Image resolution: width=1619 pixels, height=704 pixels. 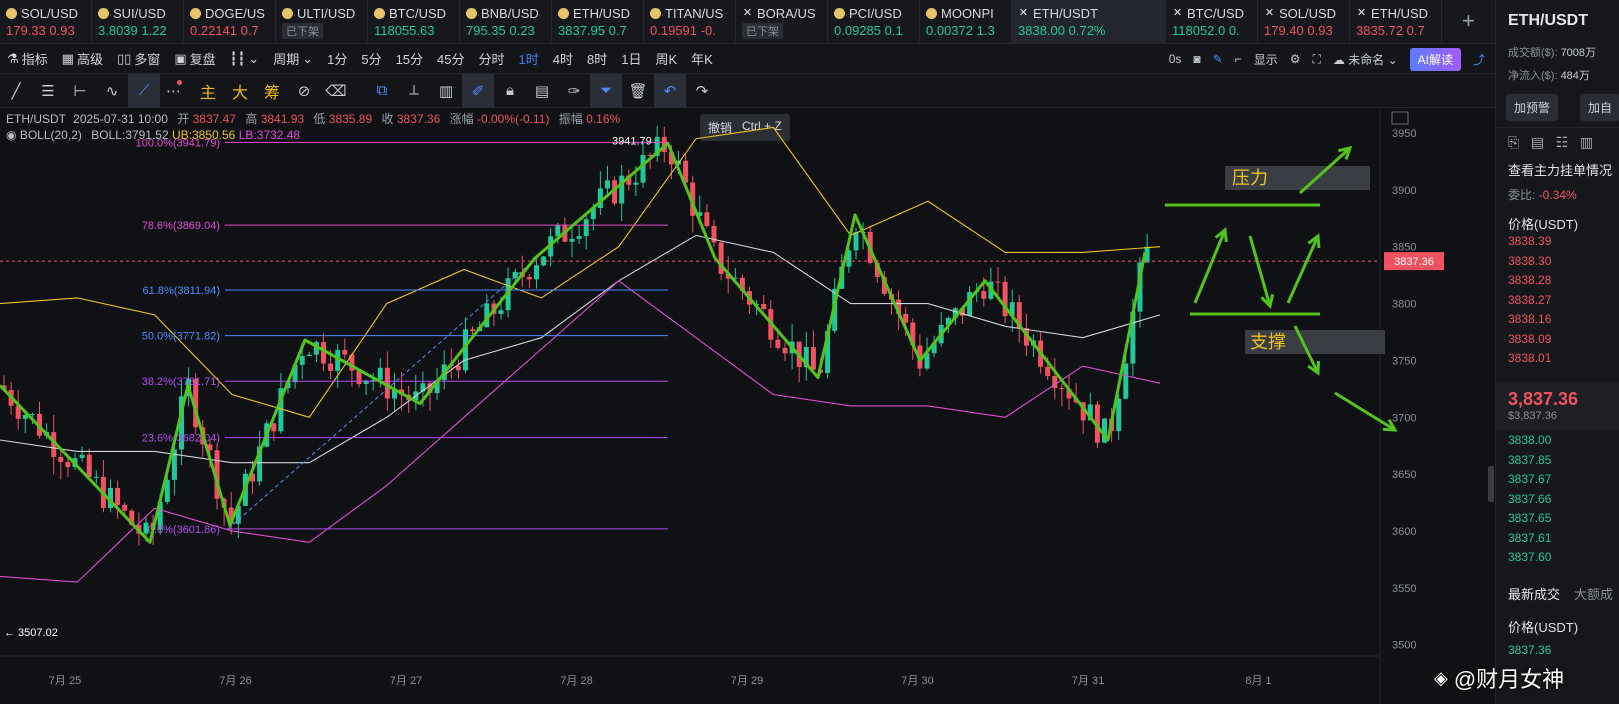 What do you see at coordinates (666, 58) in the screenshot?
I see `interval-9: 周K` at bounding box center [666, 58].